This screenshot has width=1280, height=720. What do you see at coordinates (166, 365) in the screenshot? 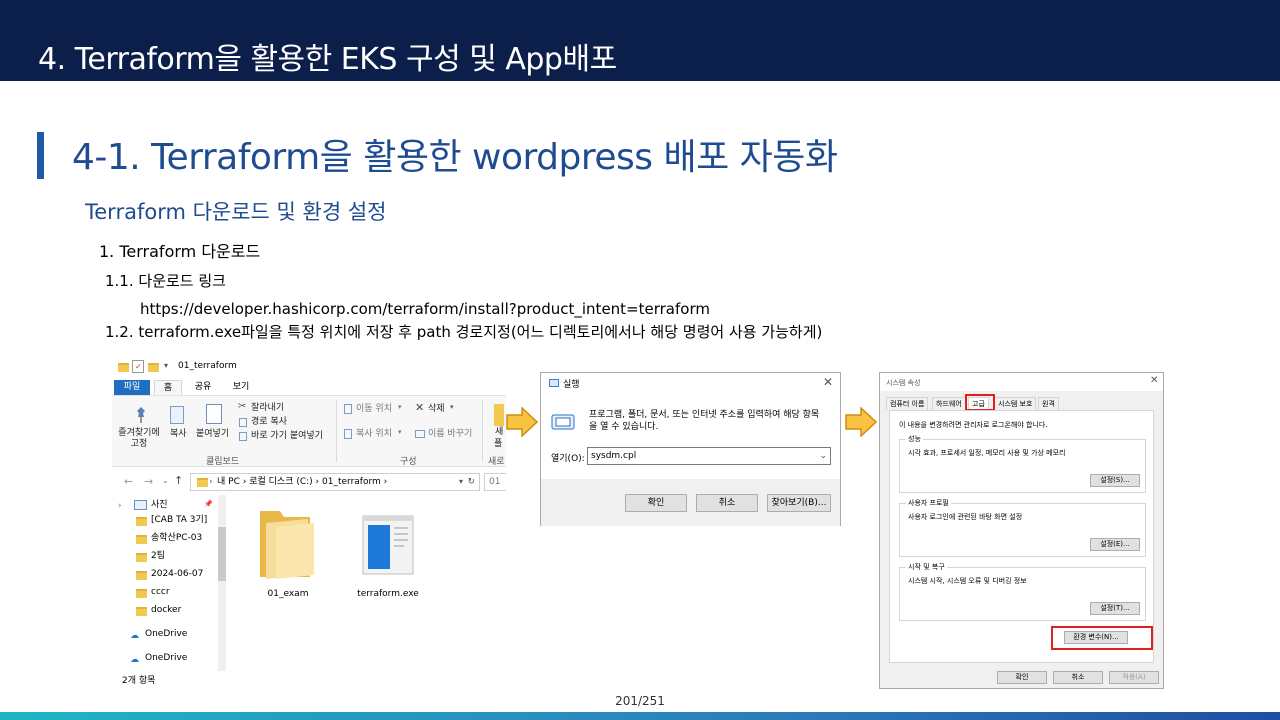
I see `quick-access-dropdown-icon: ▾` at bounding box center [166, 365].